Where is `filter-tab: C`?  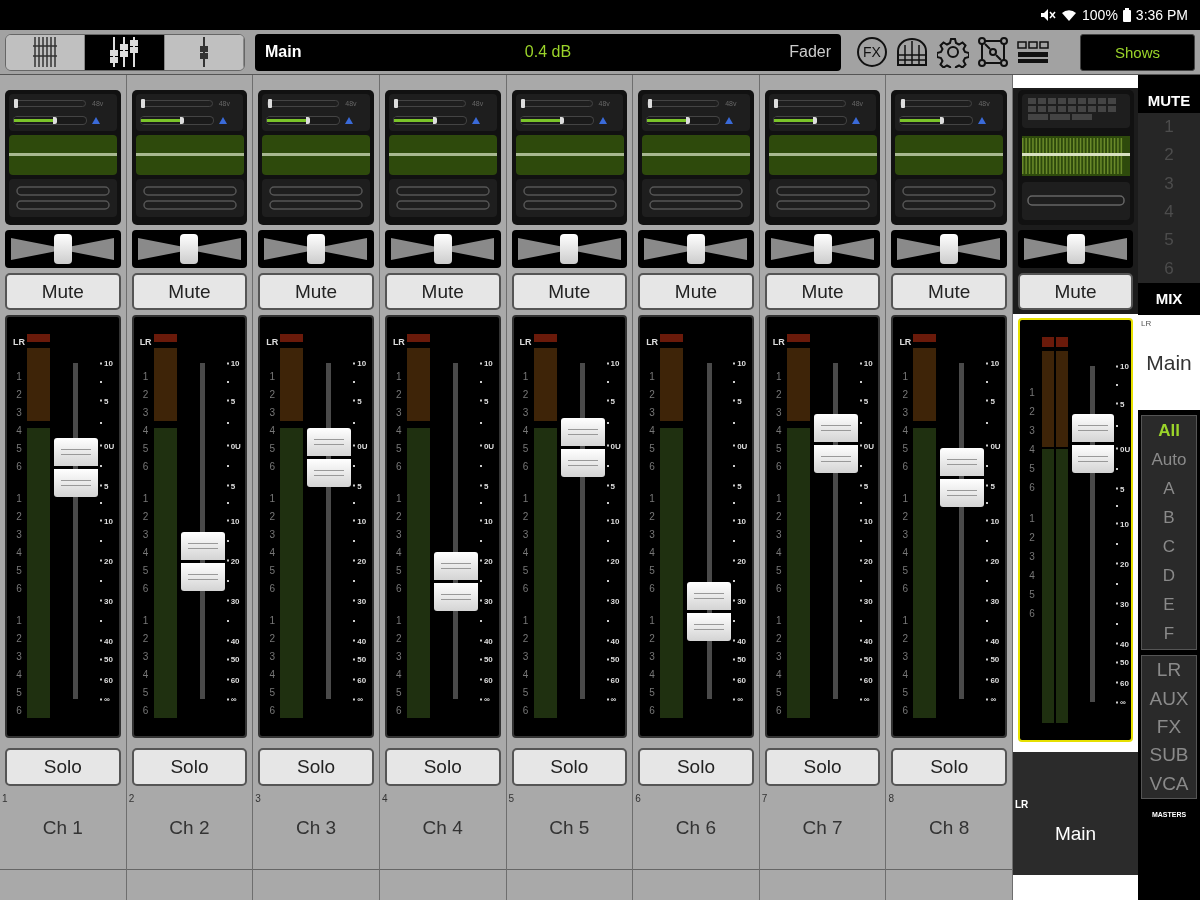
filter-tab: C is located at coordinates (1169, 547).